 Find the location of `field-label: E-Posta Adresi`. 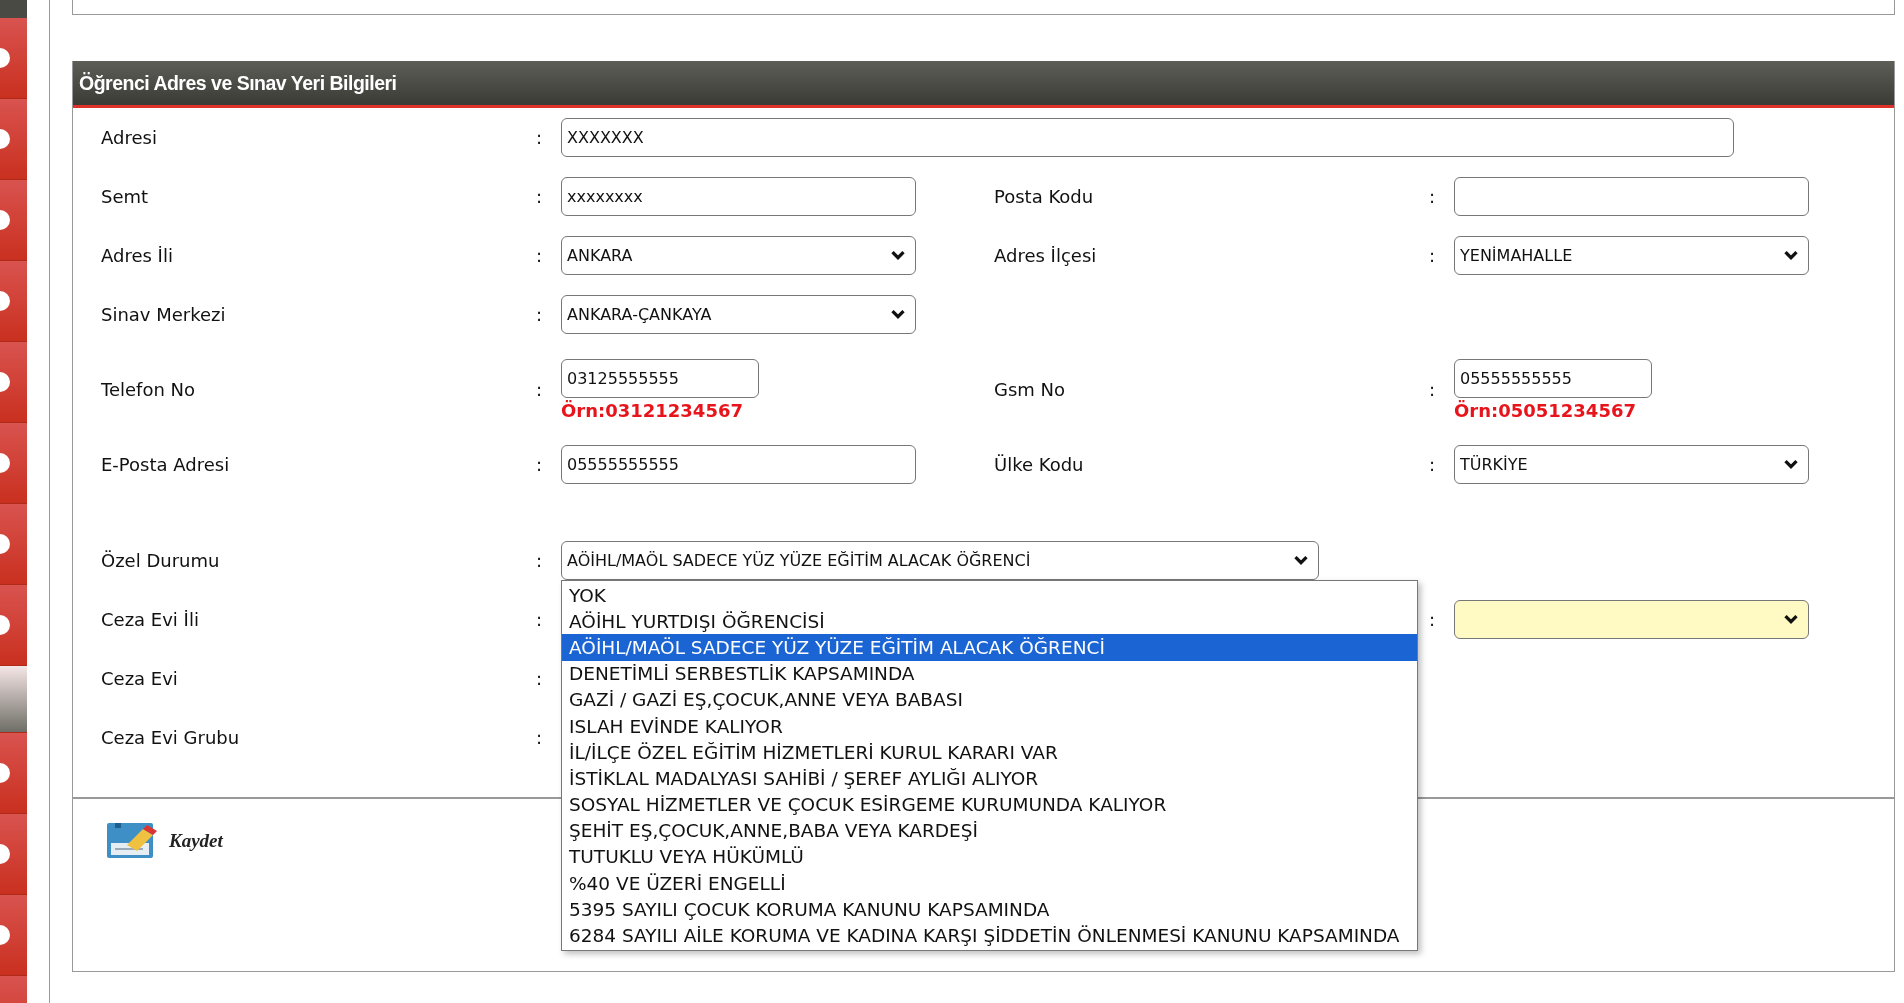

field-label: E-Posta Adresi is located at coordinates (166, 464).